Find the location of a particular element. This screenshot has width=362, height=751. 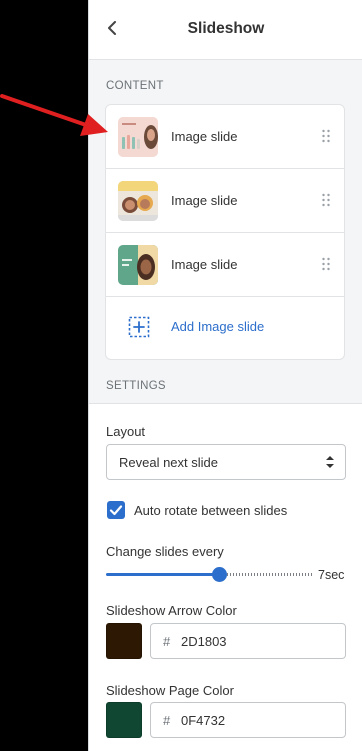

select-arrows-icon is located at coordinates (330, 462).